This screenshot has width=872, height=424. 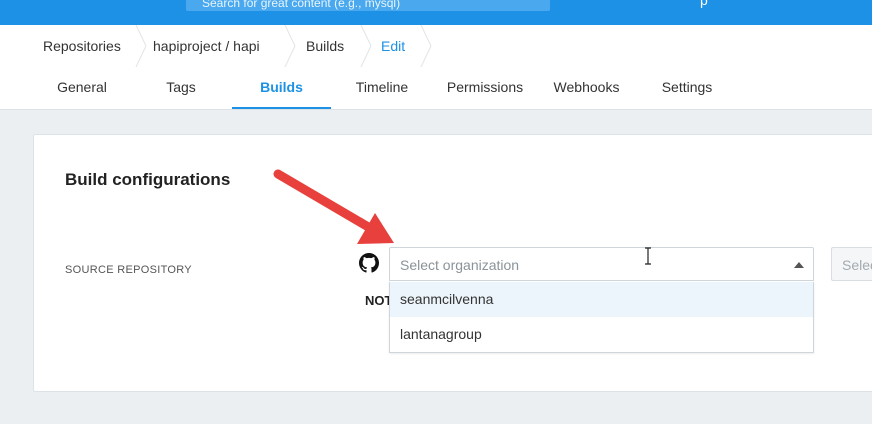 What do you see at coordinates (799, 265) in the screenshot?
I see `caret-up-icon` at bounding box center [799, 265].